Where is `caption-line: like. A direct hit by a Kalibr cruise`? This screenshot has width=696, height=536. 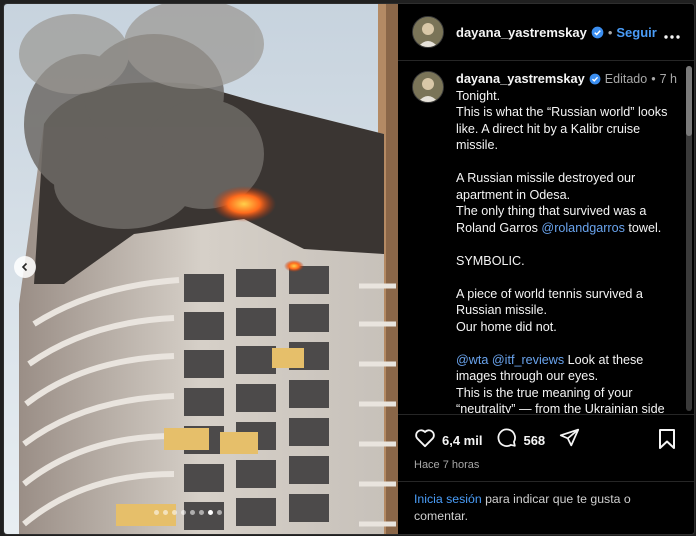
caption-line: like. A direct hit by a Kalibr cruise is located at coordinates (570, 129).